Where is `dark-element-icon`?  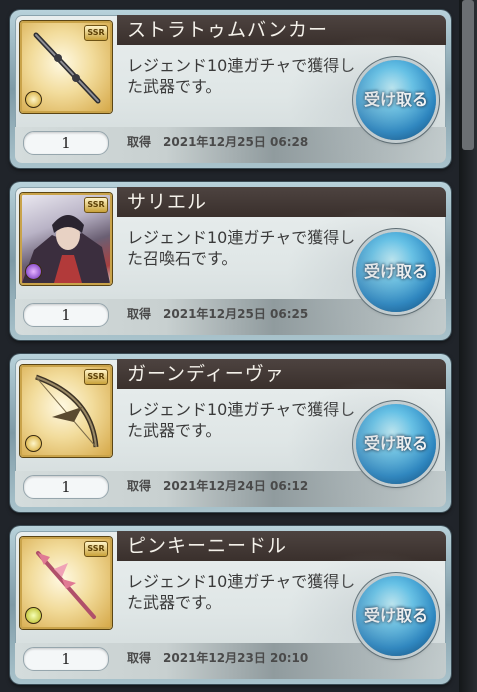 dark-element-icon is located at coordinates (33, 271).